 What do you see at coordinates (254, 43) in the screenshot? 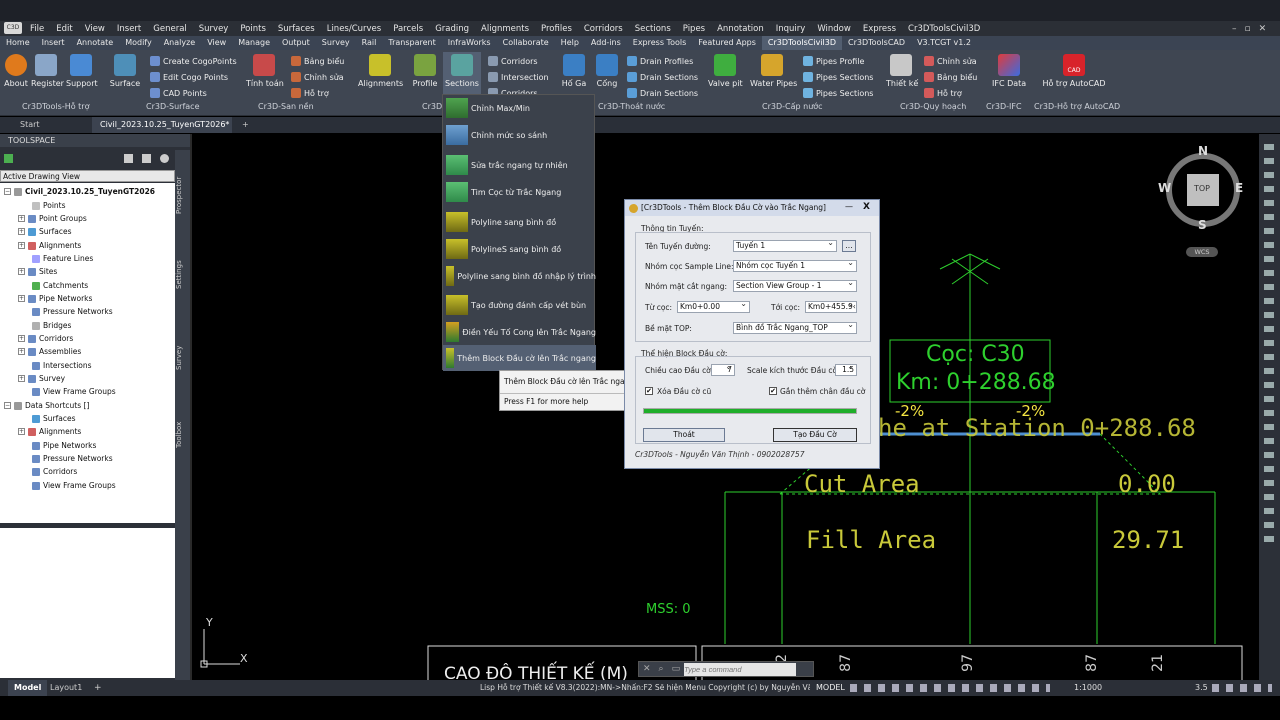
I see `tab-manage: Manage` at bounding box center [254, 43].